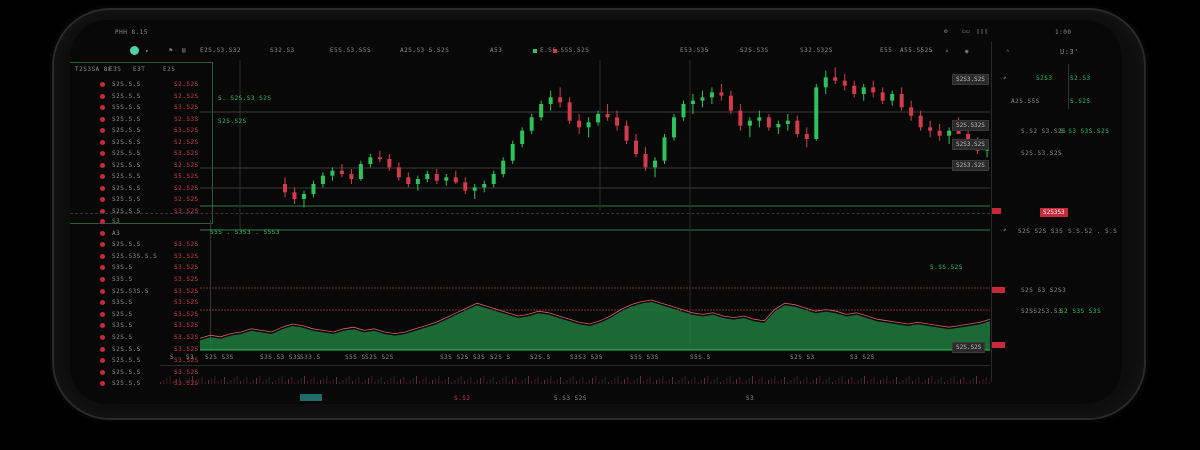 This screenshot has width=1200, height=450. Describe the element at coordinates (169, 69) in the screenshot. I see `watchlist-tab: E2S` at that location.